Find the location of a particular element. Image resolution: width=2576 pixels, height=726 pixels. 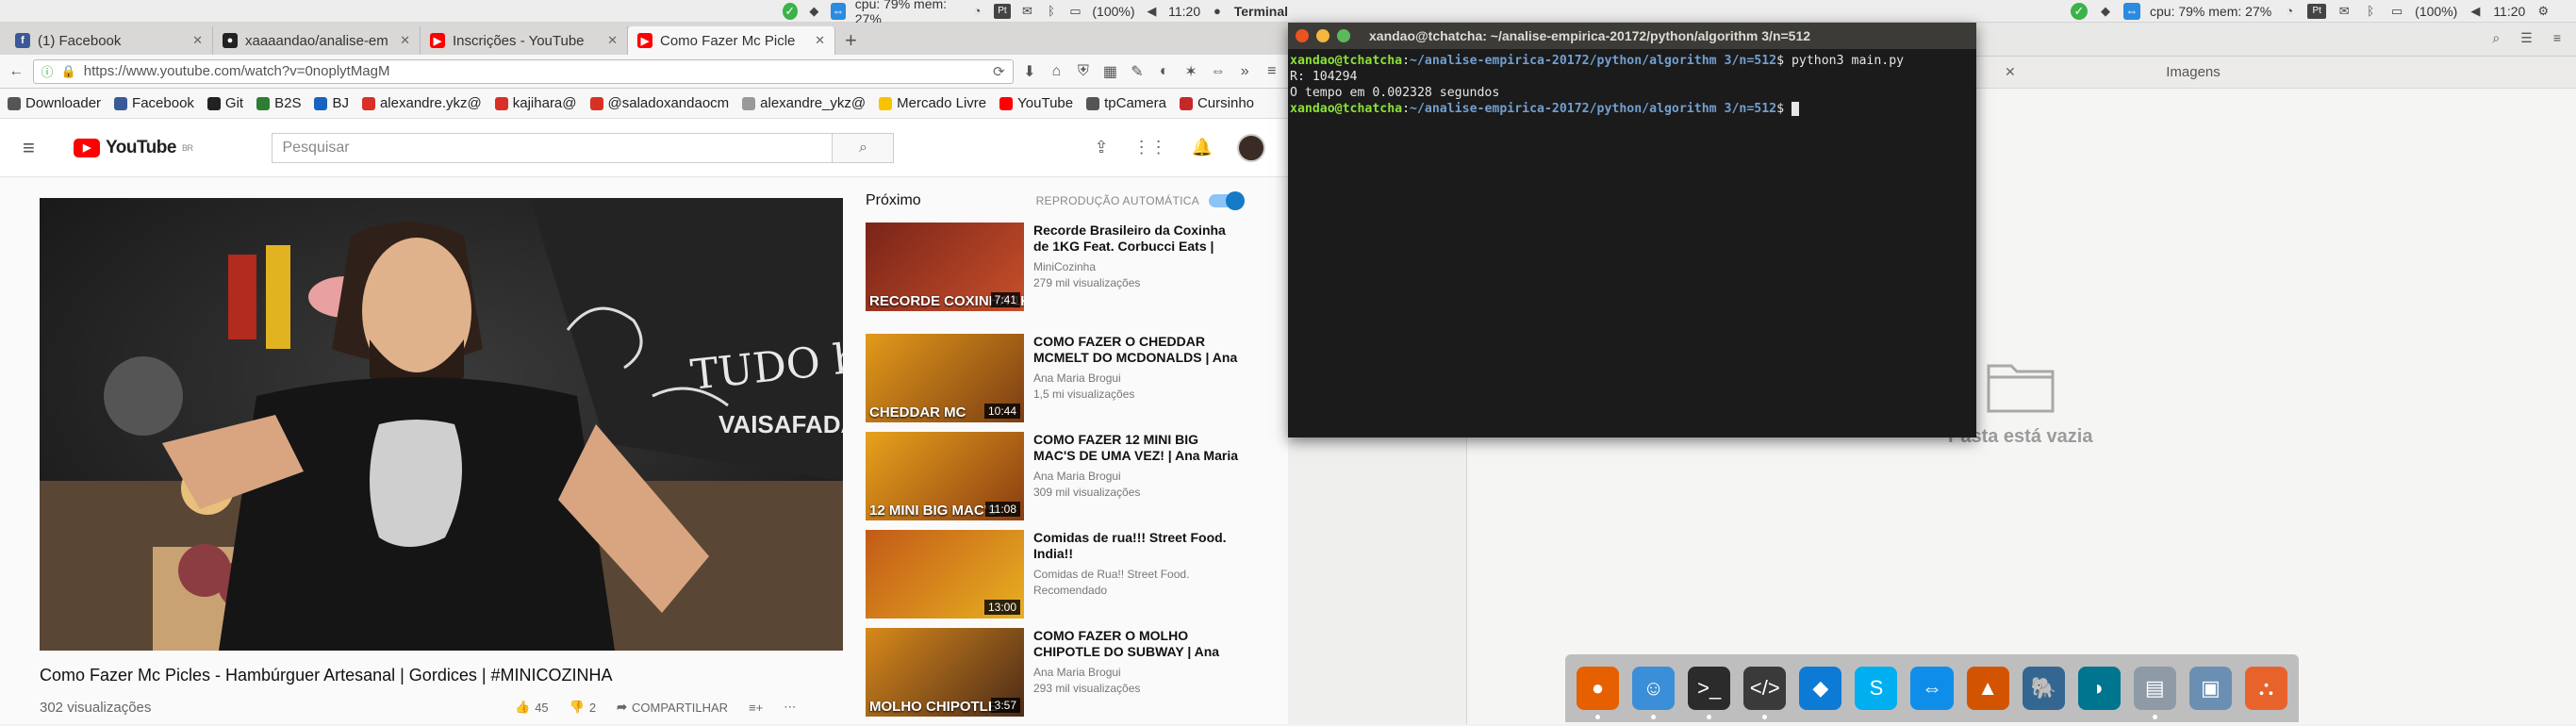

files-tab-images: Imagens is located at coordinates (2193, 72).